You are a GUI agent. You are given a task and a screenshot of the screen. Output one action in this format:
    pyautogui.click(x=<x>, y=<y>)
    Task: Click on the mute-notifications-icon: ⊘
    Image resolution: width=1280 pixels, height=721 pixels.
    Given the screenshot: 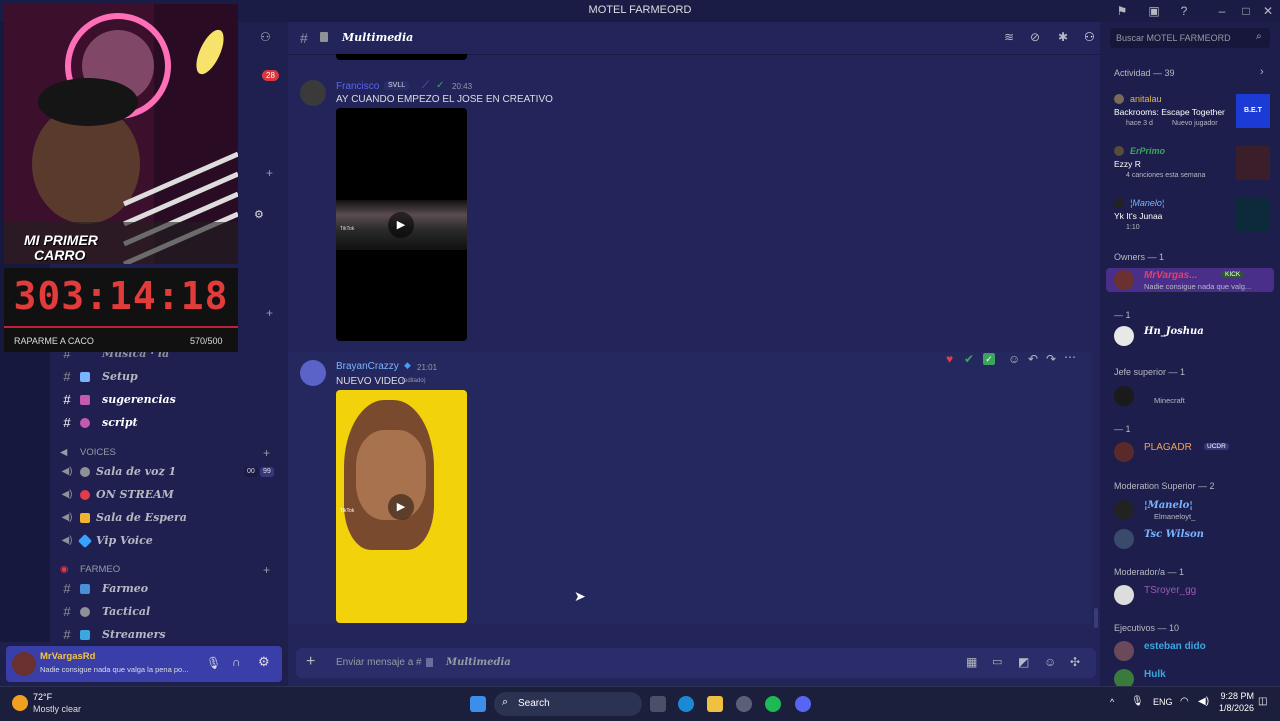 What is the action you would take?
    pyautogui.click(x=1035, y=37)
    